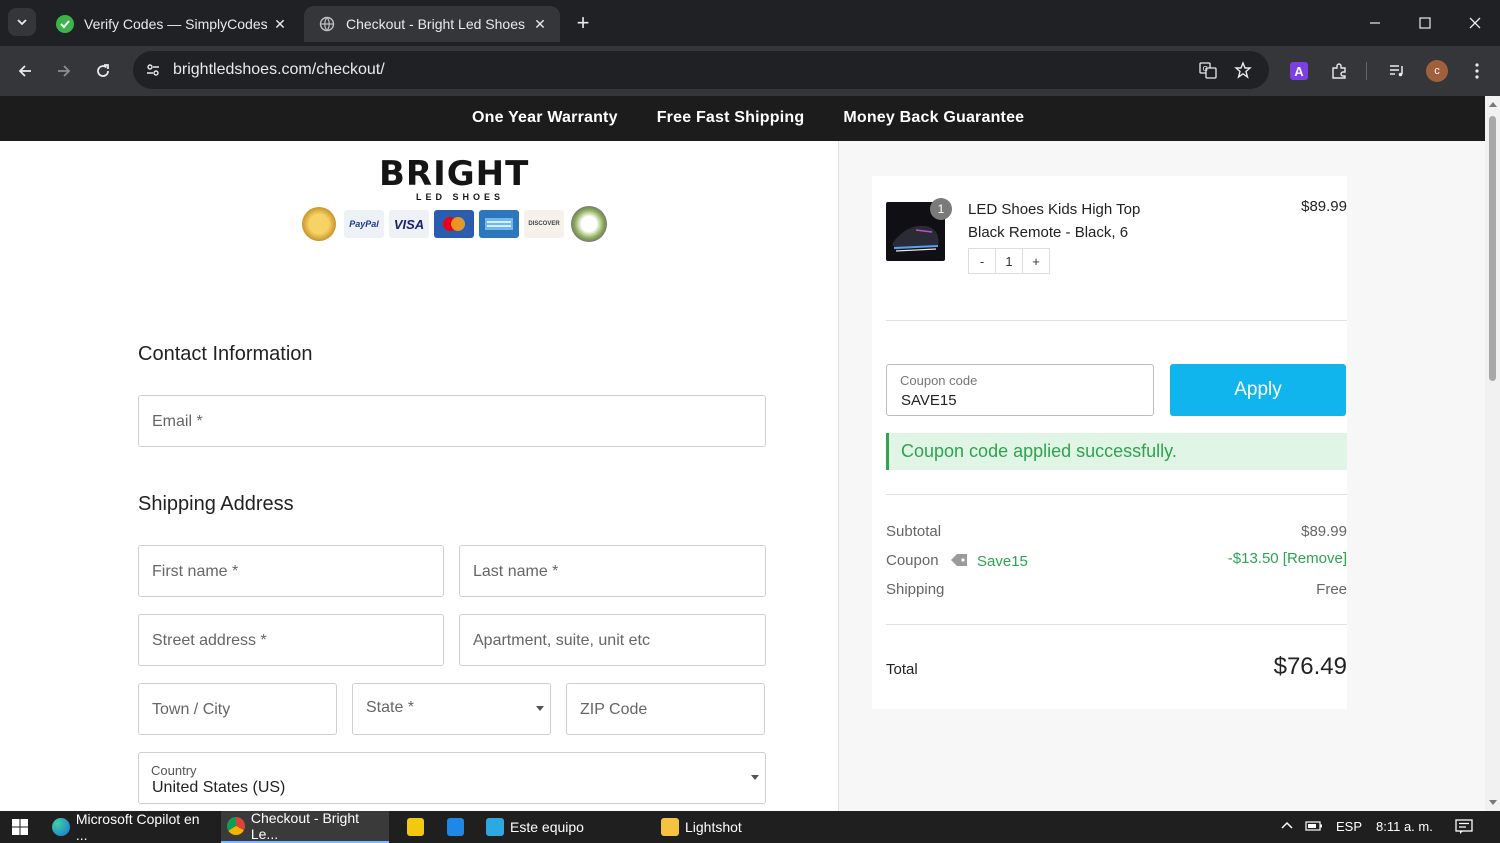 Image resolution: width=1500 pixels, height=843 pixels. I want to click on maximize-button, so click(1425, 23).